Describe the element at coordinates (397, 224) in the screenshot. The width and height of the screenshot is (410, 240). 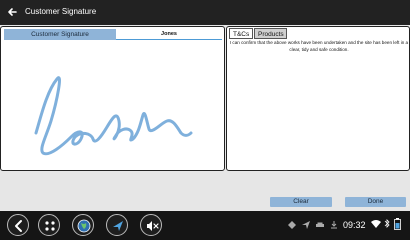
I see `battery-icon` at that location.